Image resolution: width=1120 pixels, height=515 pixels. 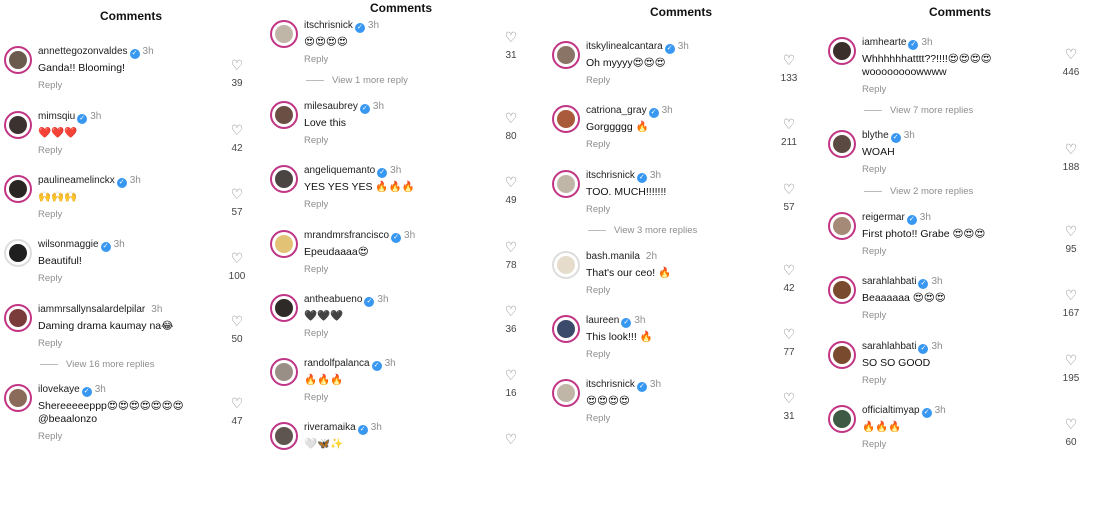 I want to click on view-more-replies: View 2 more replies, so click(x=918, y=191).